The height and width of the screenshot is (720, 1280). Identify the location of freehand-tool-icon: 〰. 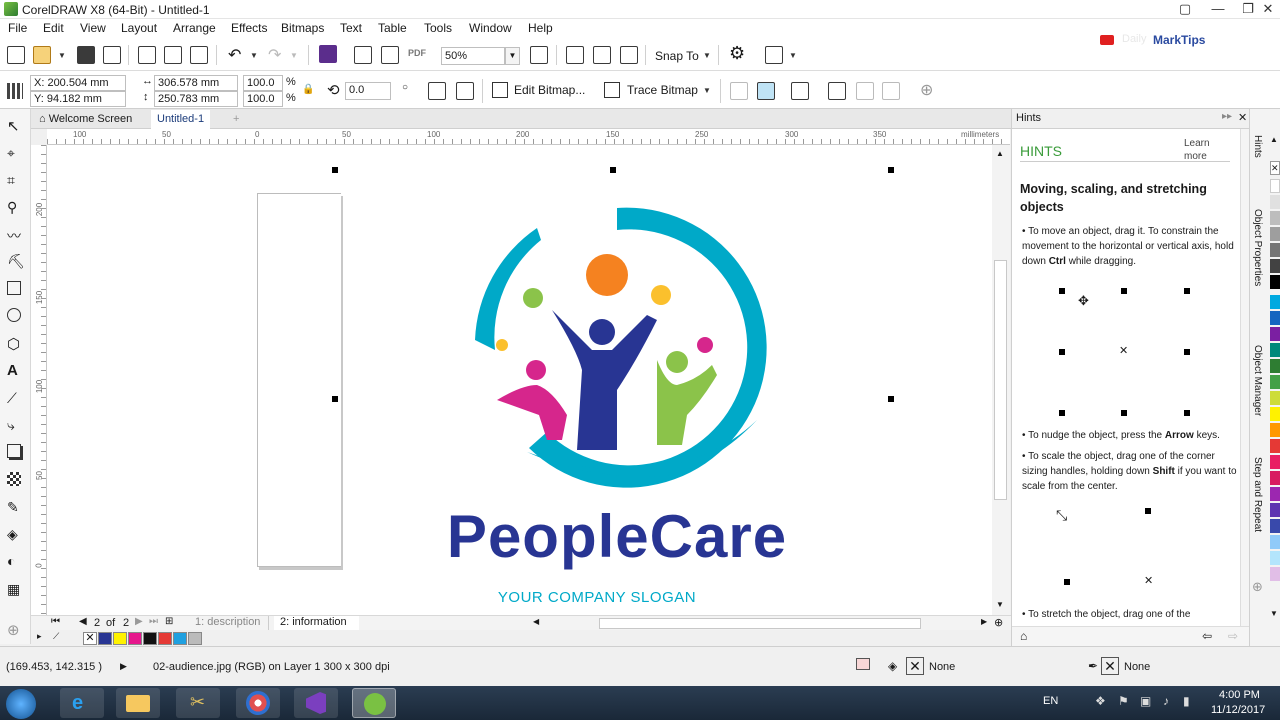
(15, 235).